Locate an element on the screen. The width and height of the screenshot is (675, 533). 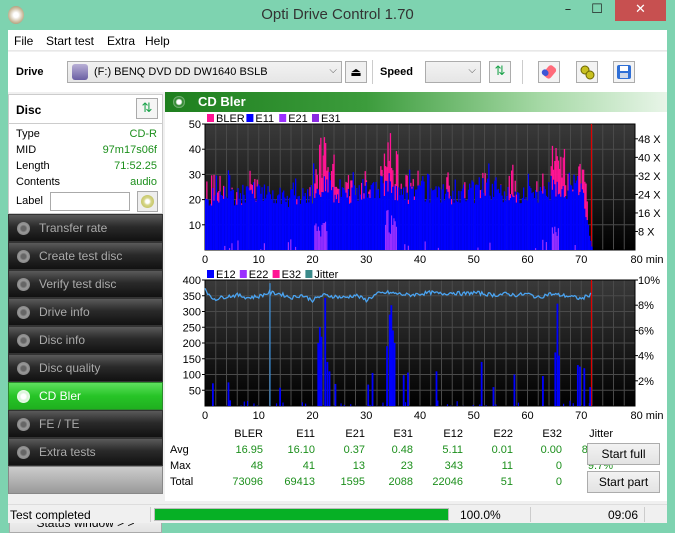
label-disc-button is located at coordinates (147, 201).